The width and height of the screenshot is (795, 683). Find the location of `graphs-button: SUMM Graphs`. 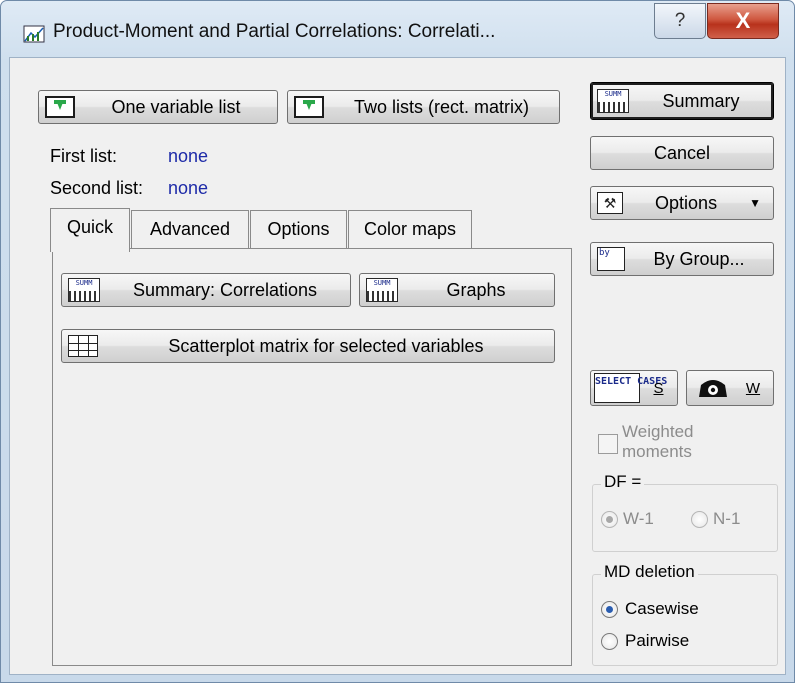

graphs-button: SUMM Graphs is located at coordinates (457, 290).